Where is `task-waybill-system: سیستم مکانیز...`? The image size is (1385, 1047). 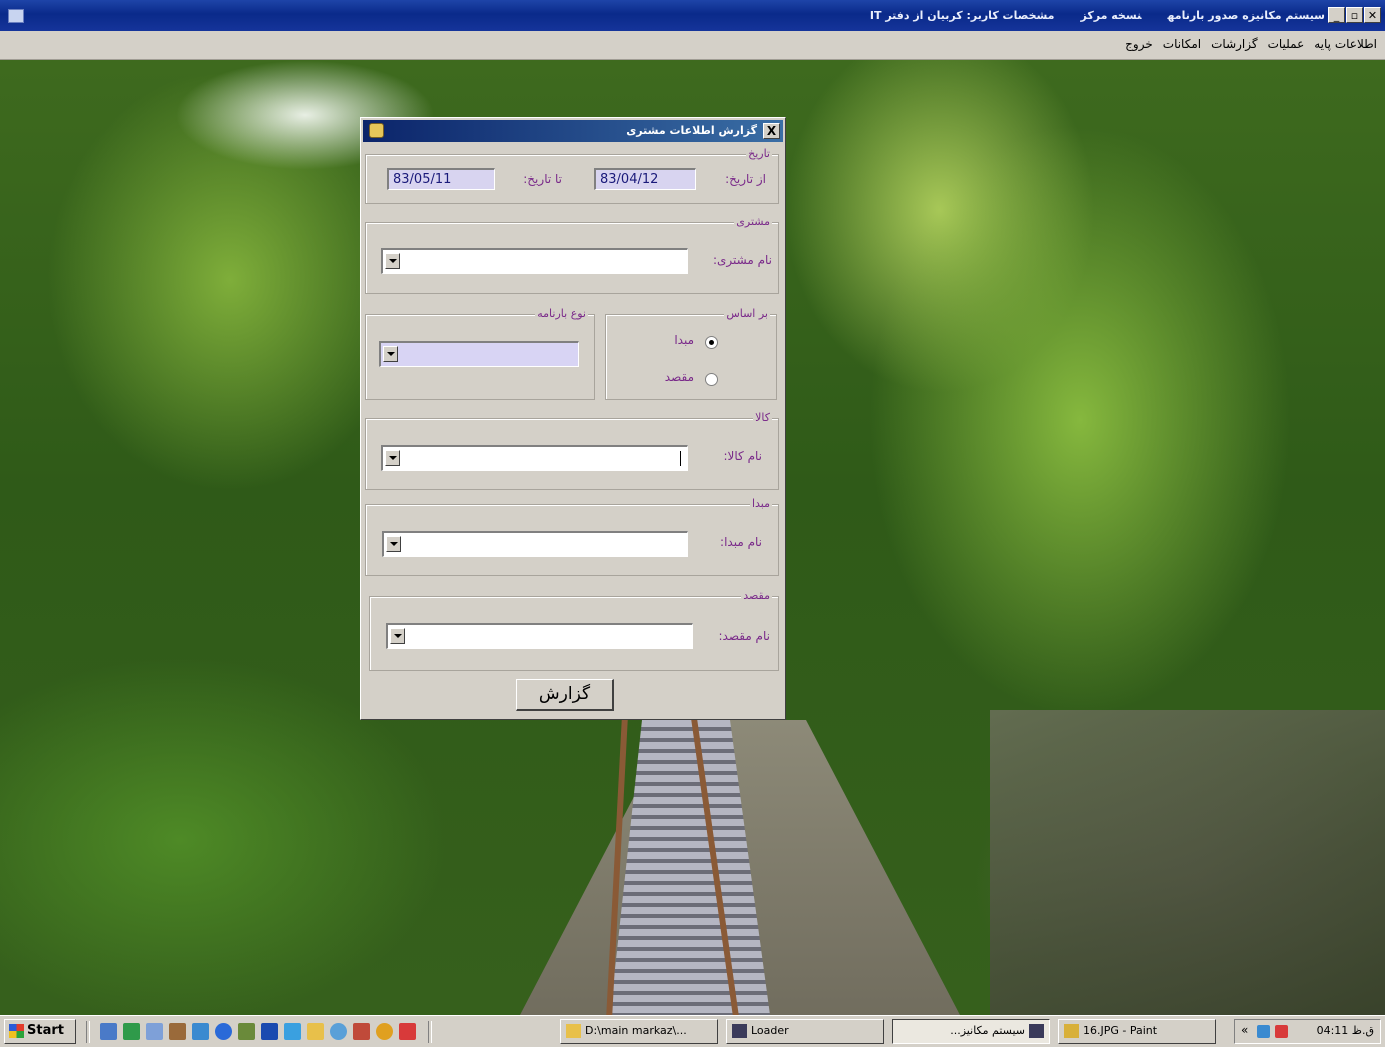
task-waybill-system: سیستم مکانیز... is located at coordinates (971, 1031).